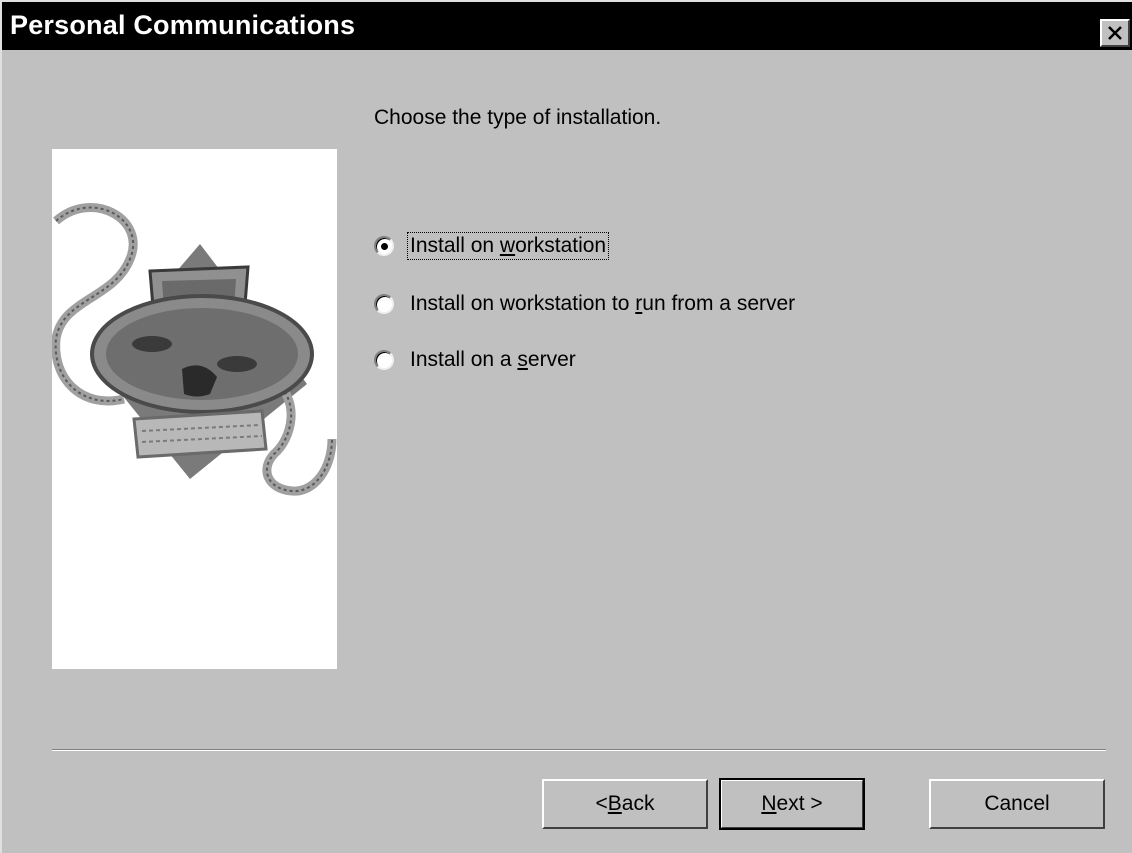  What do you see at coordinates (384, 246) in the screenshot?
I see `radio-install-workstation` at bounding box center [384, 246].